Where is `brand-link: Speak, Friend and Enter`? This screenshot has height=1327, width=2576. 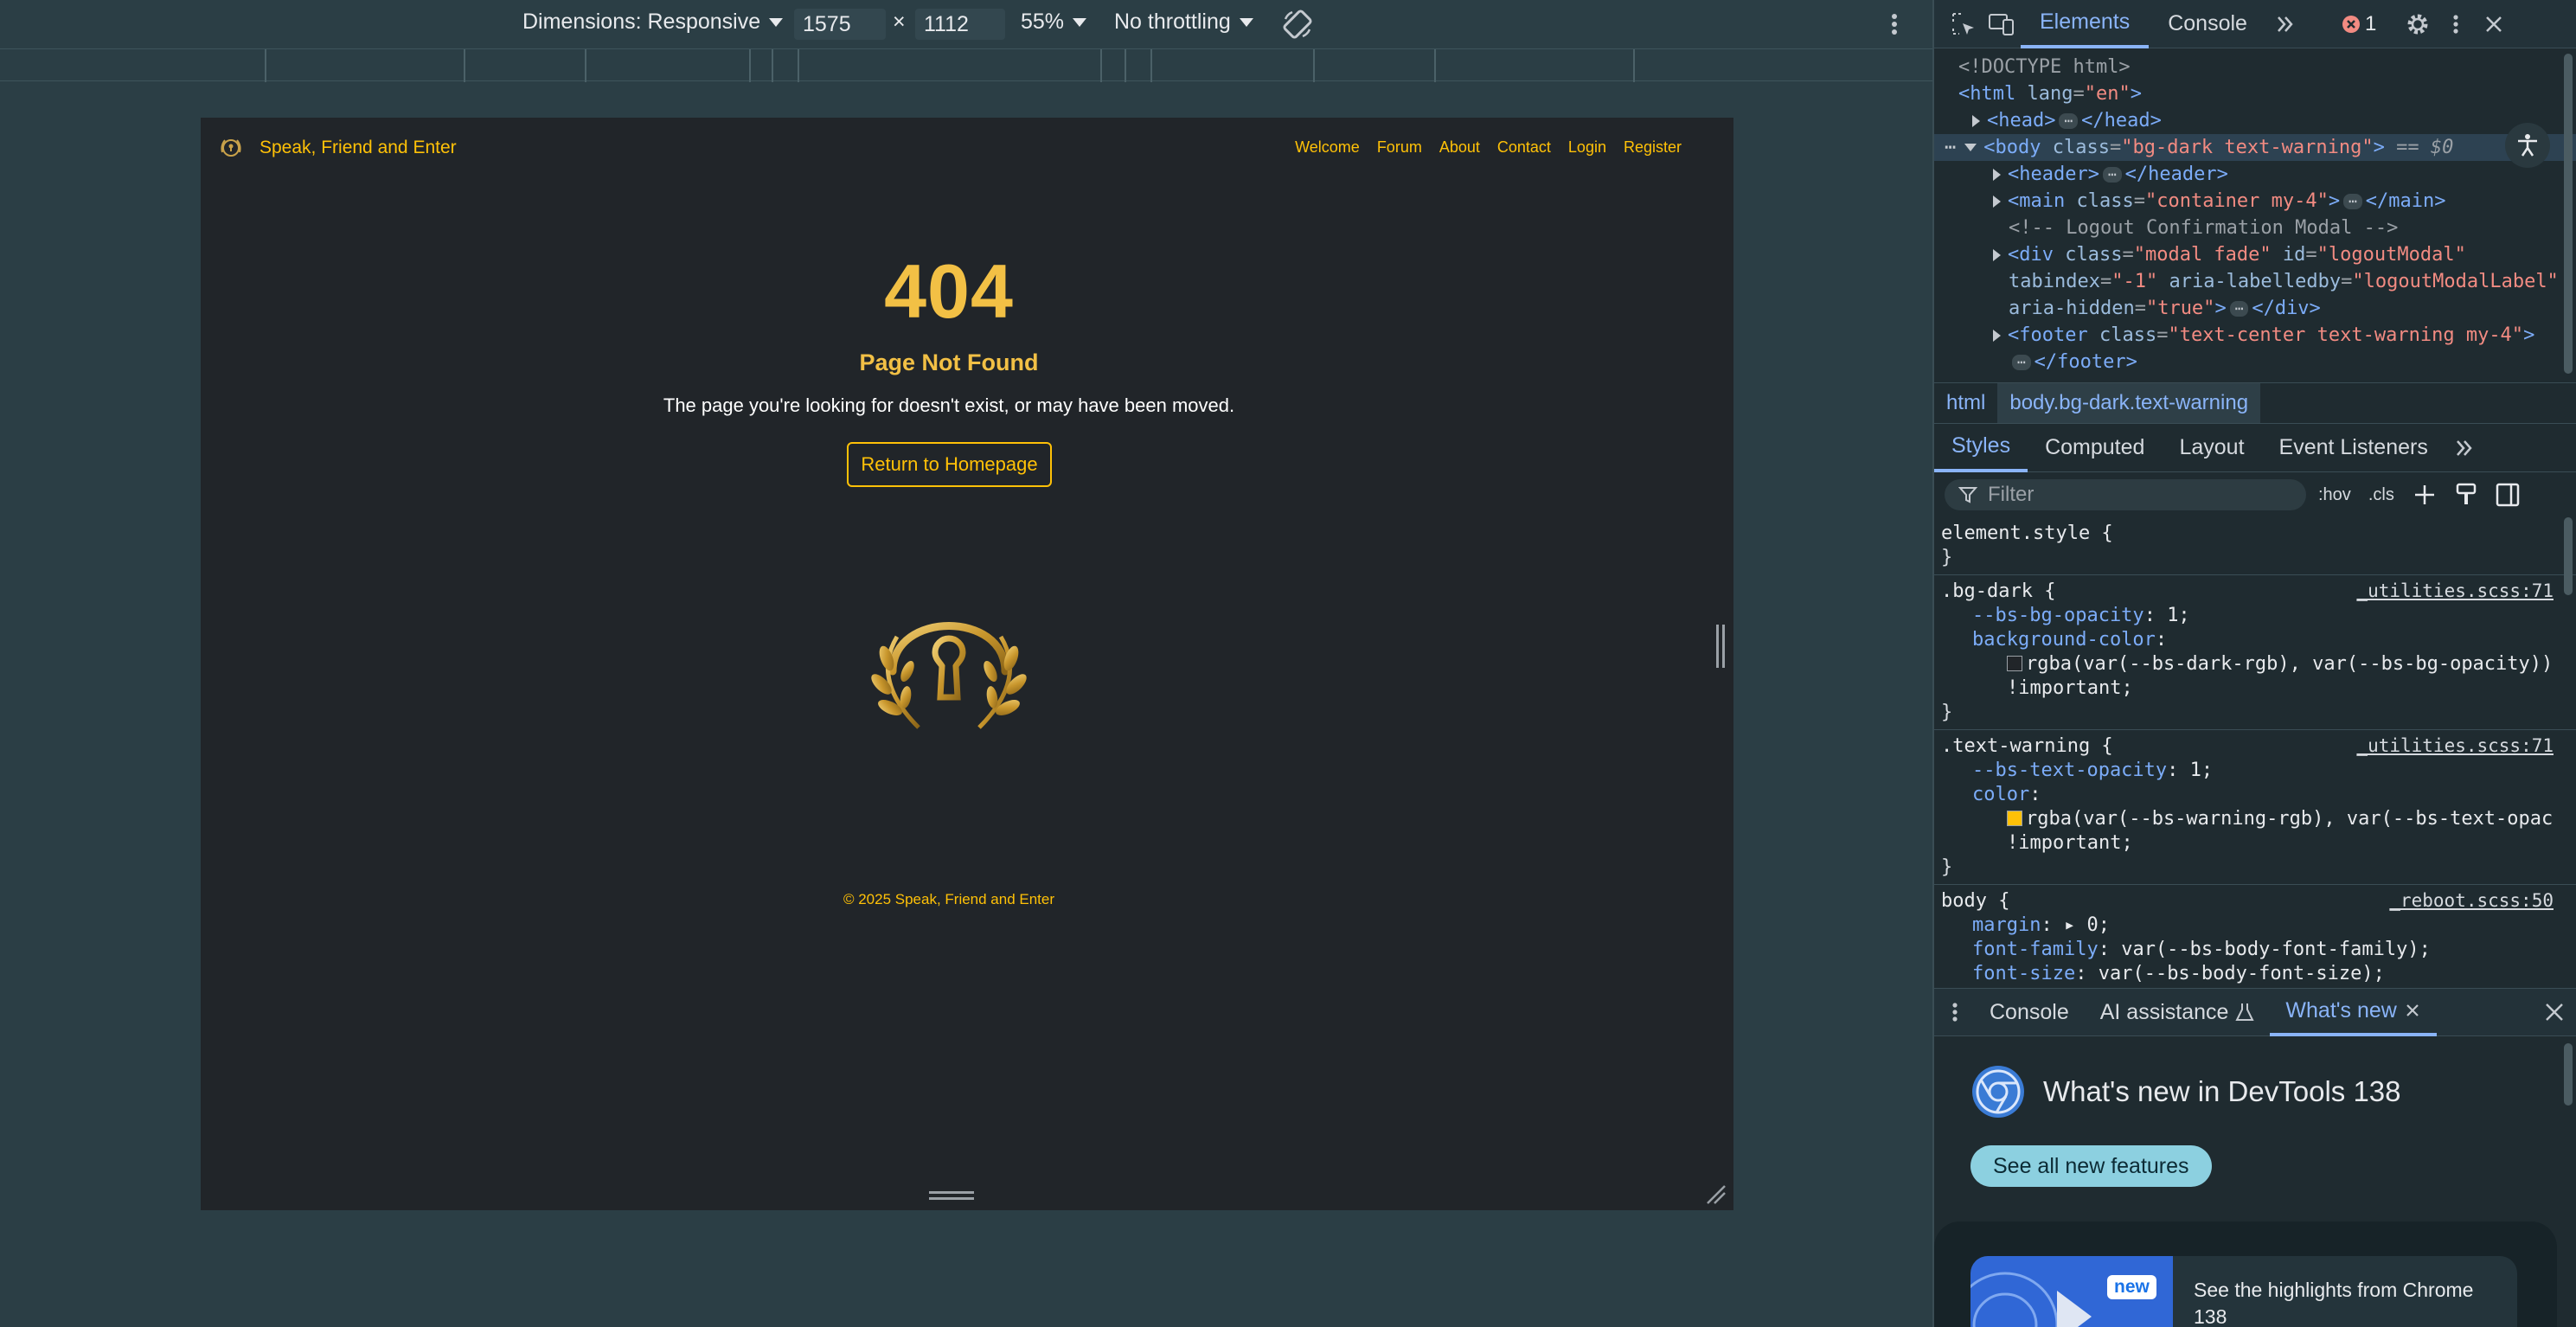
brand-link: Speak, Friend and Enter is located at coordinates (337, 148).